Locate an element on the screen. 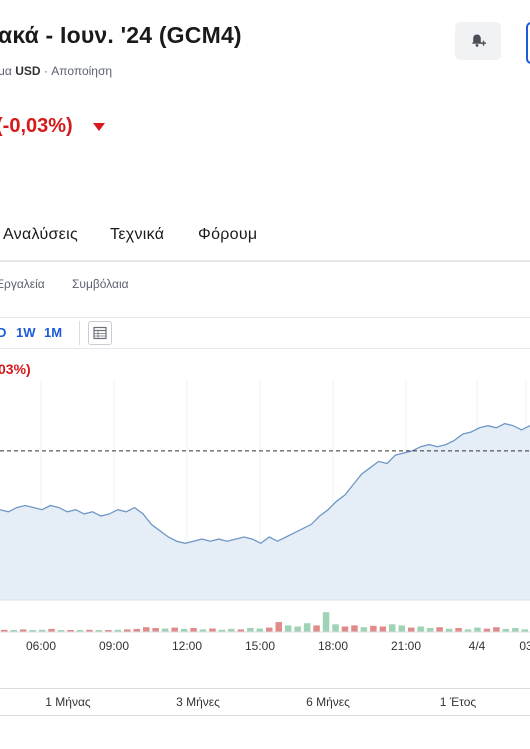  subnav-contracts: Συμβόλαια is located at coordinates (100, 284).